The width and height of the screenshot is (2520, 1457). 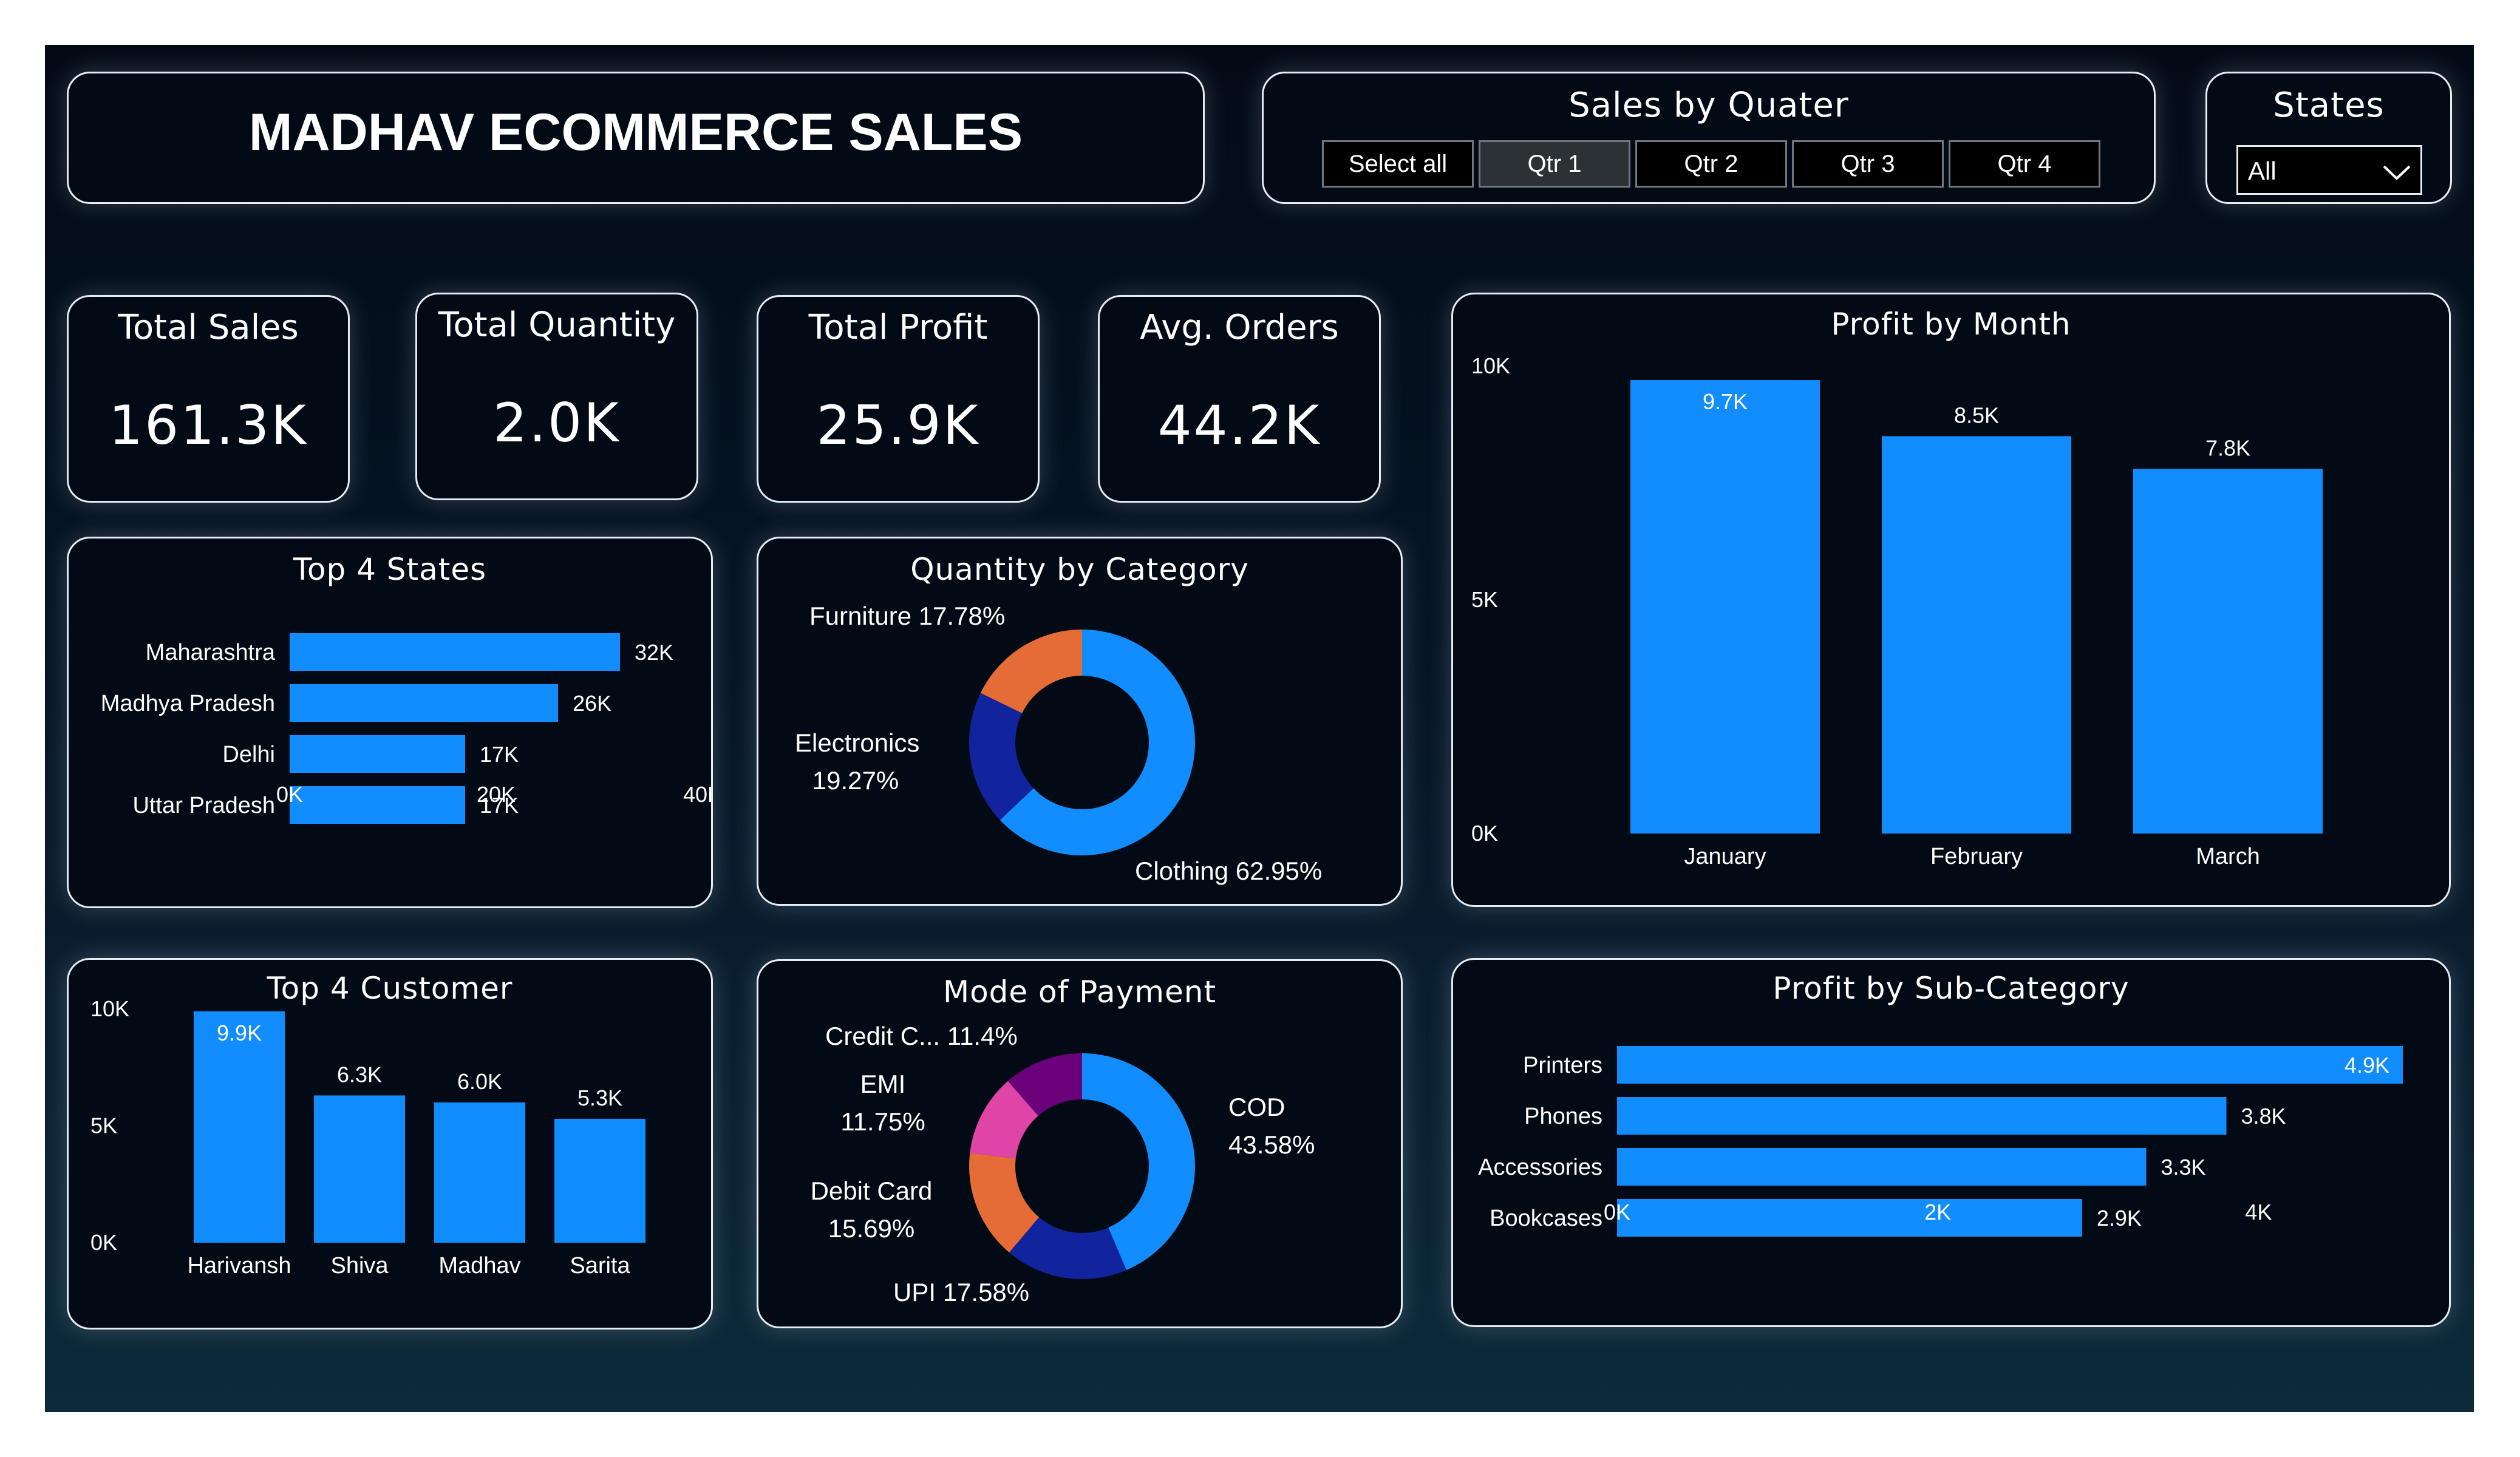 I want to click on furniture-label: Furniture 17.78%, so click(x=907, y=616).